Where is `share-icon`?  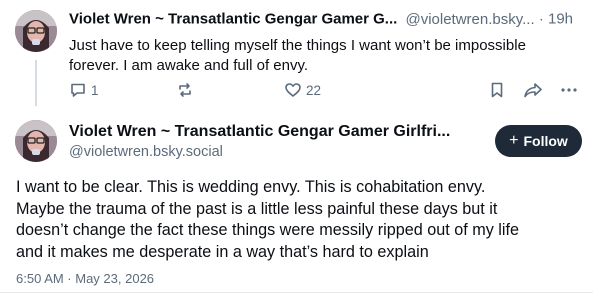 share-icon is located at coordinates (533, 90).